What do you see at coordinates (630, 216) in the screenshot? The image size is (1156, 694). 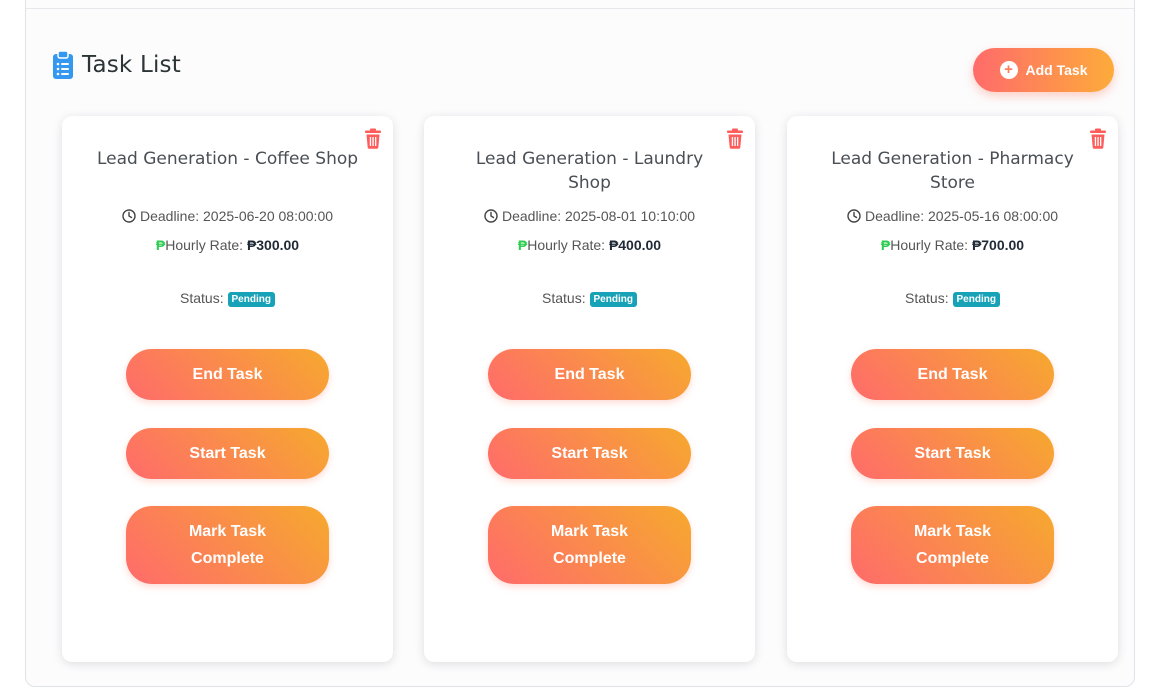 I see `deadline-value: 2025-08-01 10:10:00` at bounding box center [630, 216].